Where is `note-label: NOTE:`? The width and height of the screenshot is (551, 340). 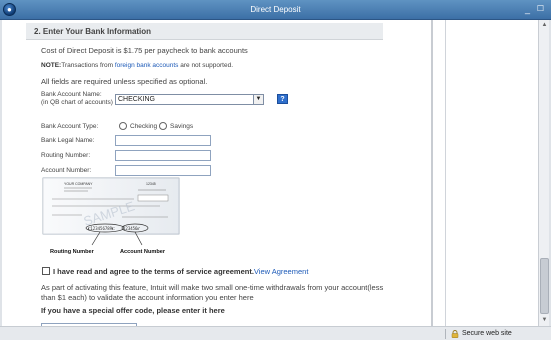
note-label: NOTE: is located at coordinates (51, 65).